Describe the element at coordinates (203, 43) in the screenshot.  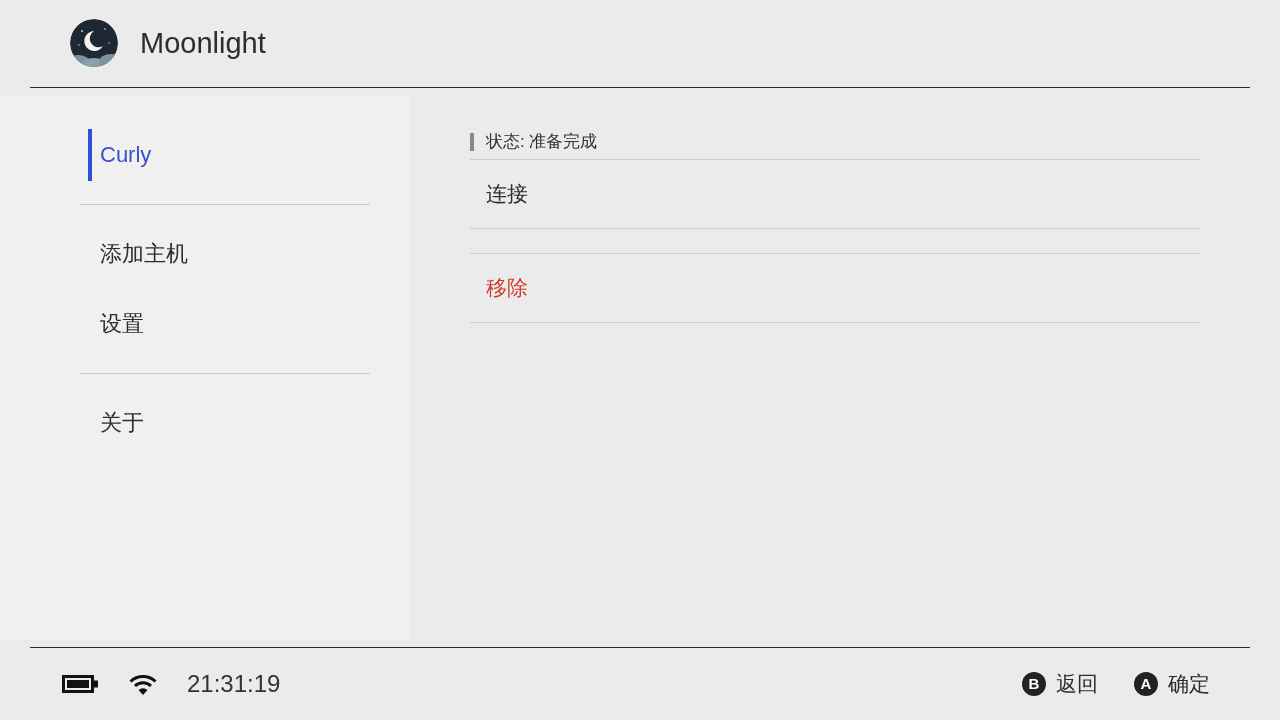
I see `app-title: Moonlight` at that location.